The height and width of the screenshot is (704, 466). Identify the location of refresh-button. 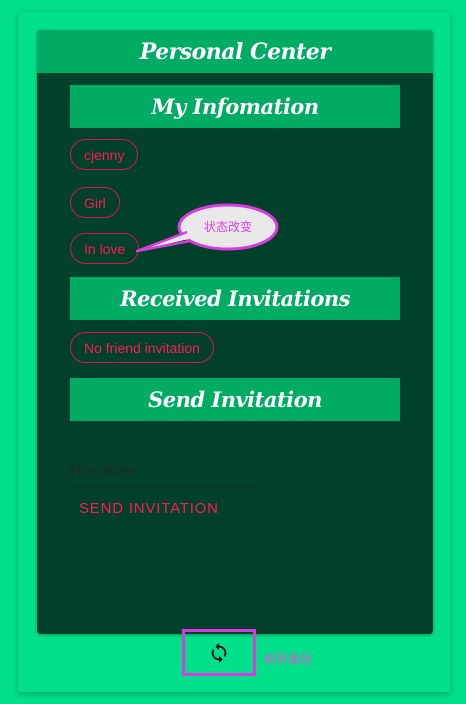
(219, 652).